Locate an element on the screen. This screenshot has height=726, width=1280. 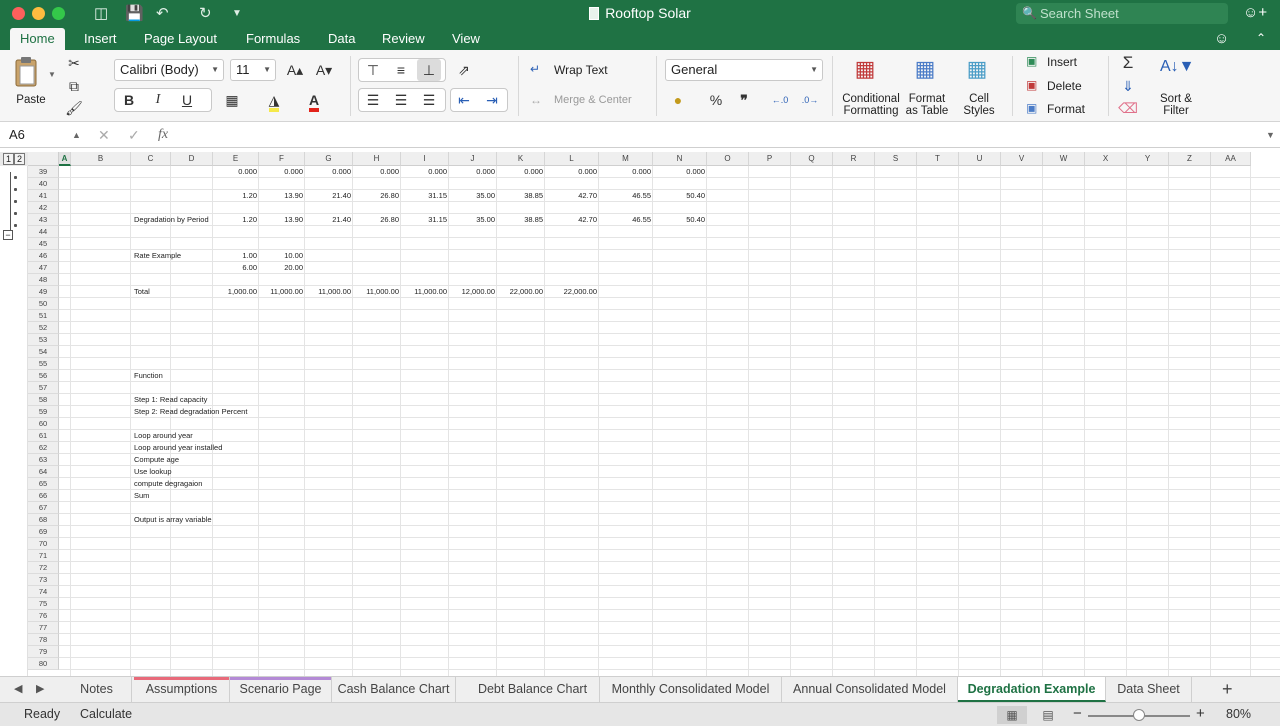
collapse-ribbon-icon: ⌃ is located at coordinates (1261, 38).